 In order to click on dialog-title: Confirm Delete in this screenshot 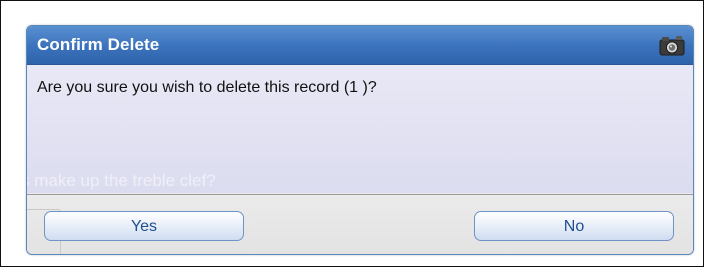, I will do `click(98, 44)`.